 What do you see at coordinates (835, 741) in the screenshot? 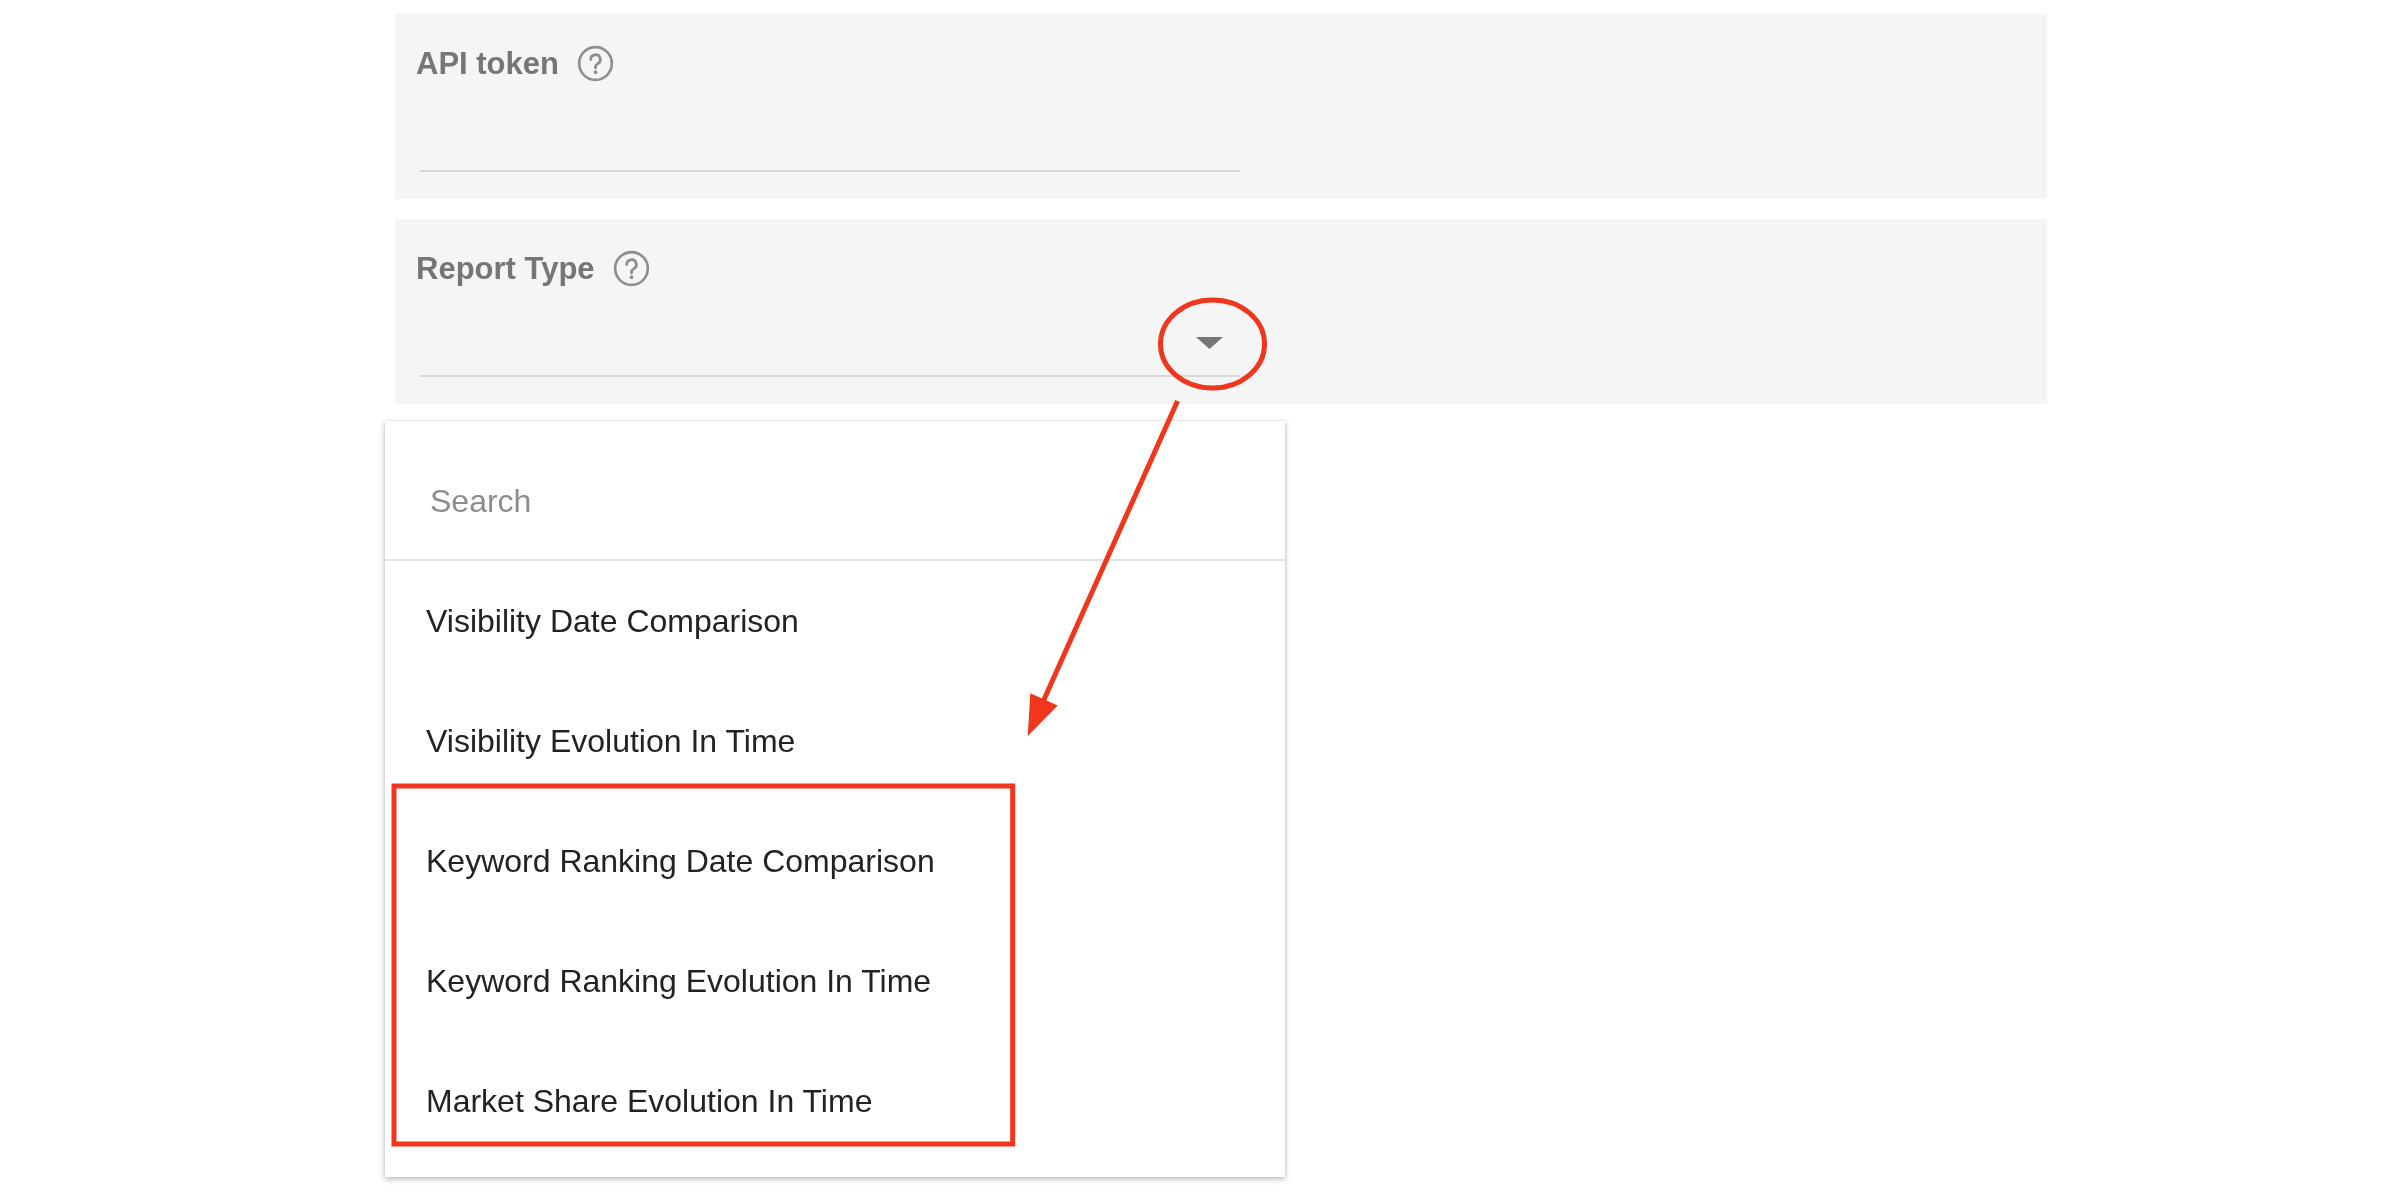
I see `dropdown-option: Visibility Evolution In Time` at bounding box center [835, 741].